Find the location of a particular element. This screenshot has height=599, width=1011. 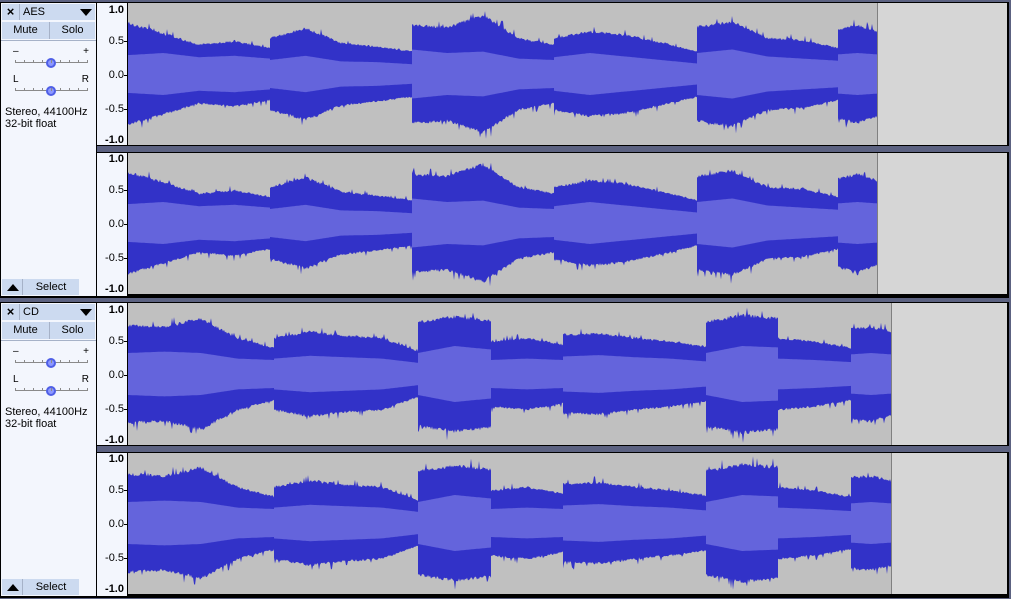

close-icon: × is located at coordinates (10, 311).